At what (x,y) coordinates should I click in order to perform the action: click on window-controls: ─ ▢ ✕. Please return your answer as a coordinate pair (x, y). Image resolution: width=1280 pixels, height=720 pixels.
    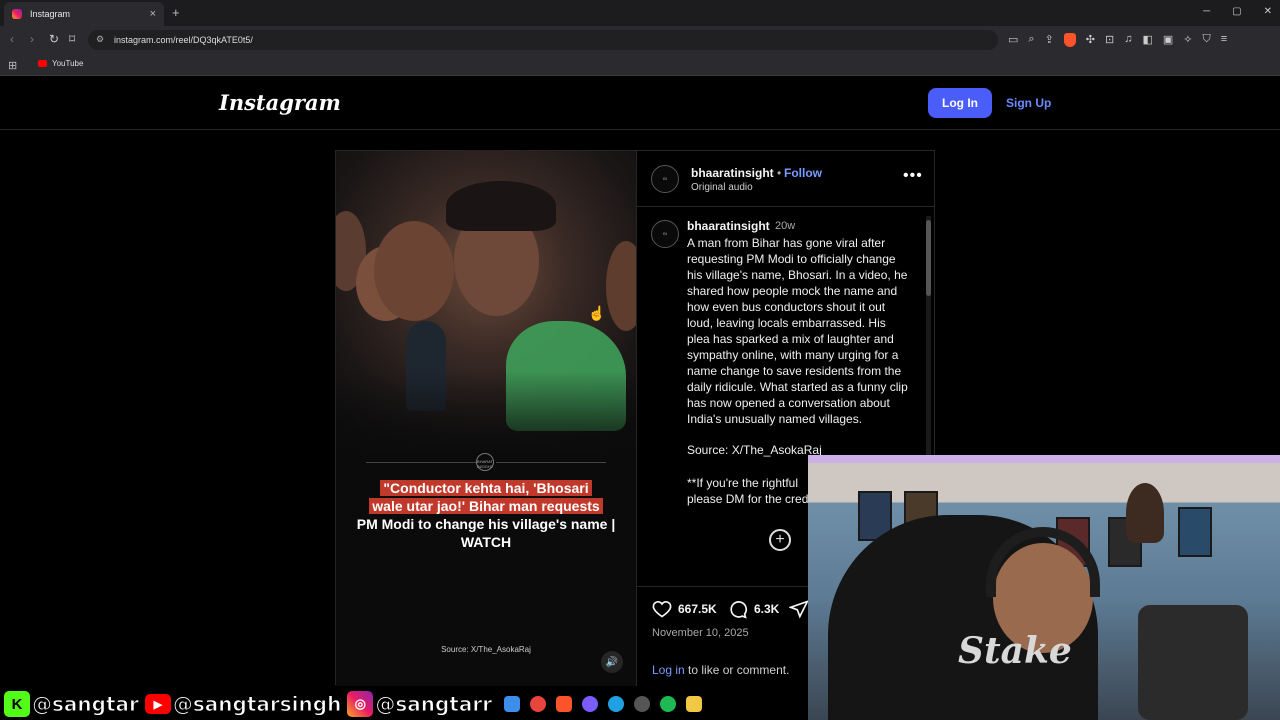
    Looking at the image, I should click on (1237, 11).